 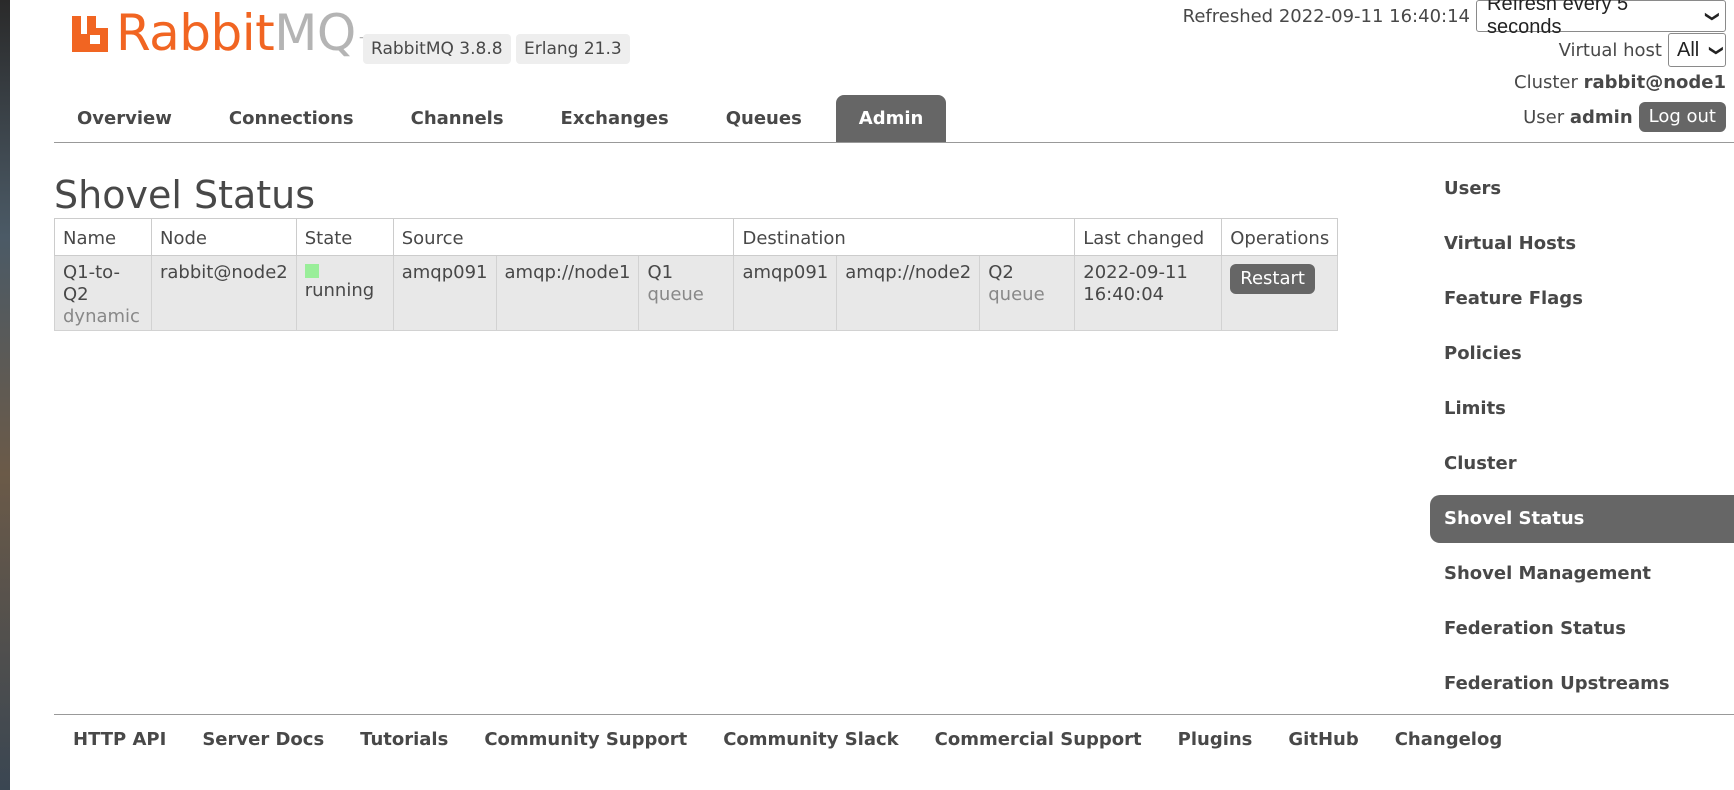 What do you see at coordinates (1582, 519) in the screenshot?
I see `sidebar-item-shovel-status: Shovel Status` at bounding box center [1582, 519].